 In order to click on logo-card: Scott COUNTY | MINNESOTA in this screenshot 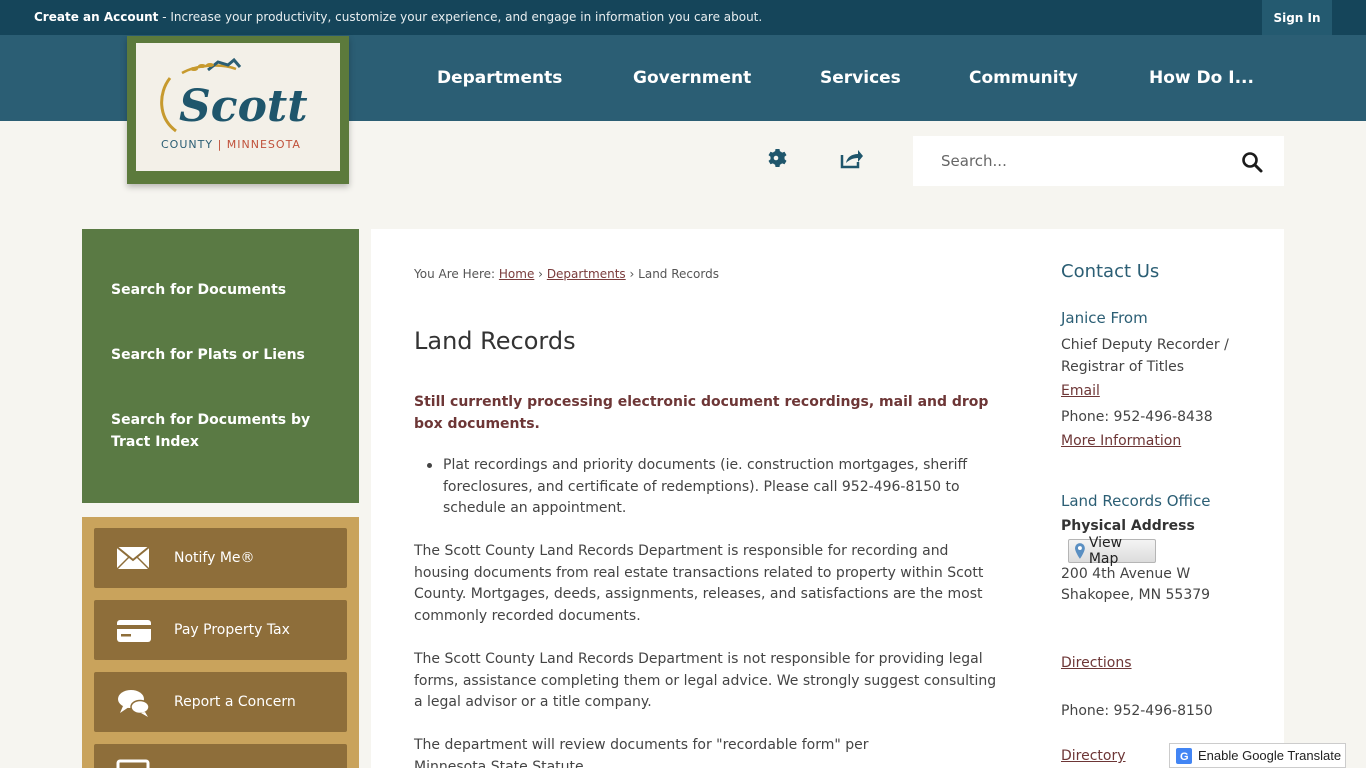, I will do `click(238, 107)`.